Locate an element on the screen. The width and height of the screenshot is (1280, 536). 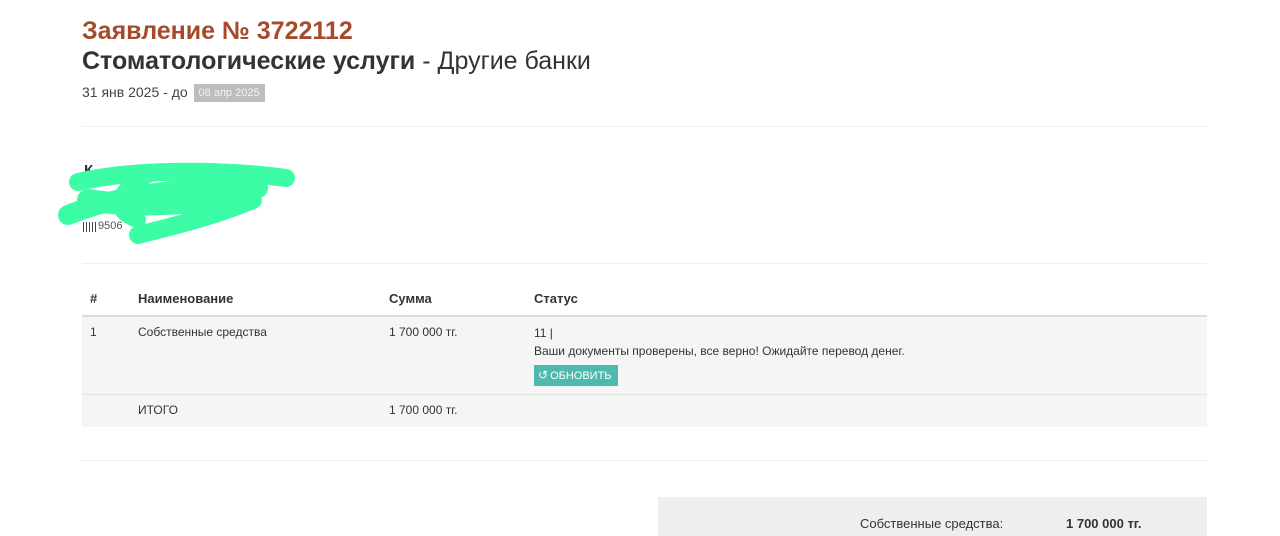
date-range: 31 янв 2025 - до 08 апр 2025 is located at coordinates (336, 92).